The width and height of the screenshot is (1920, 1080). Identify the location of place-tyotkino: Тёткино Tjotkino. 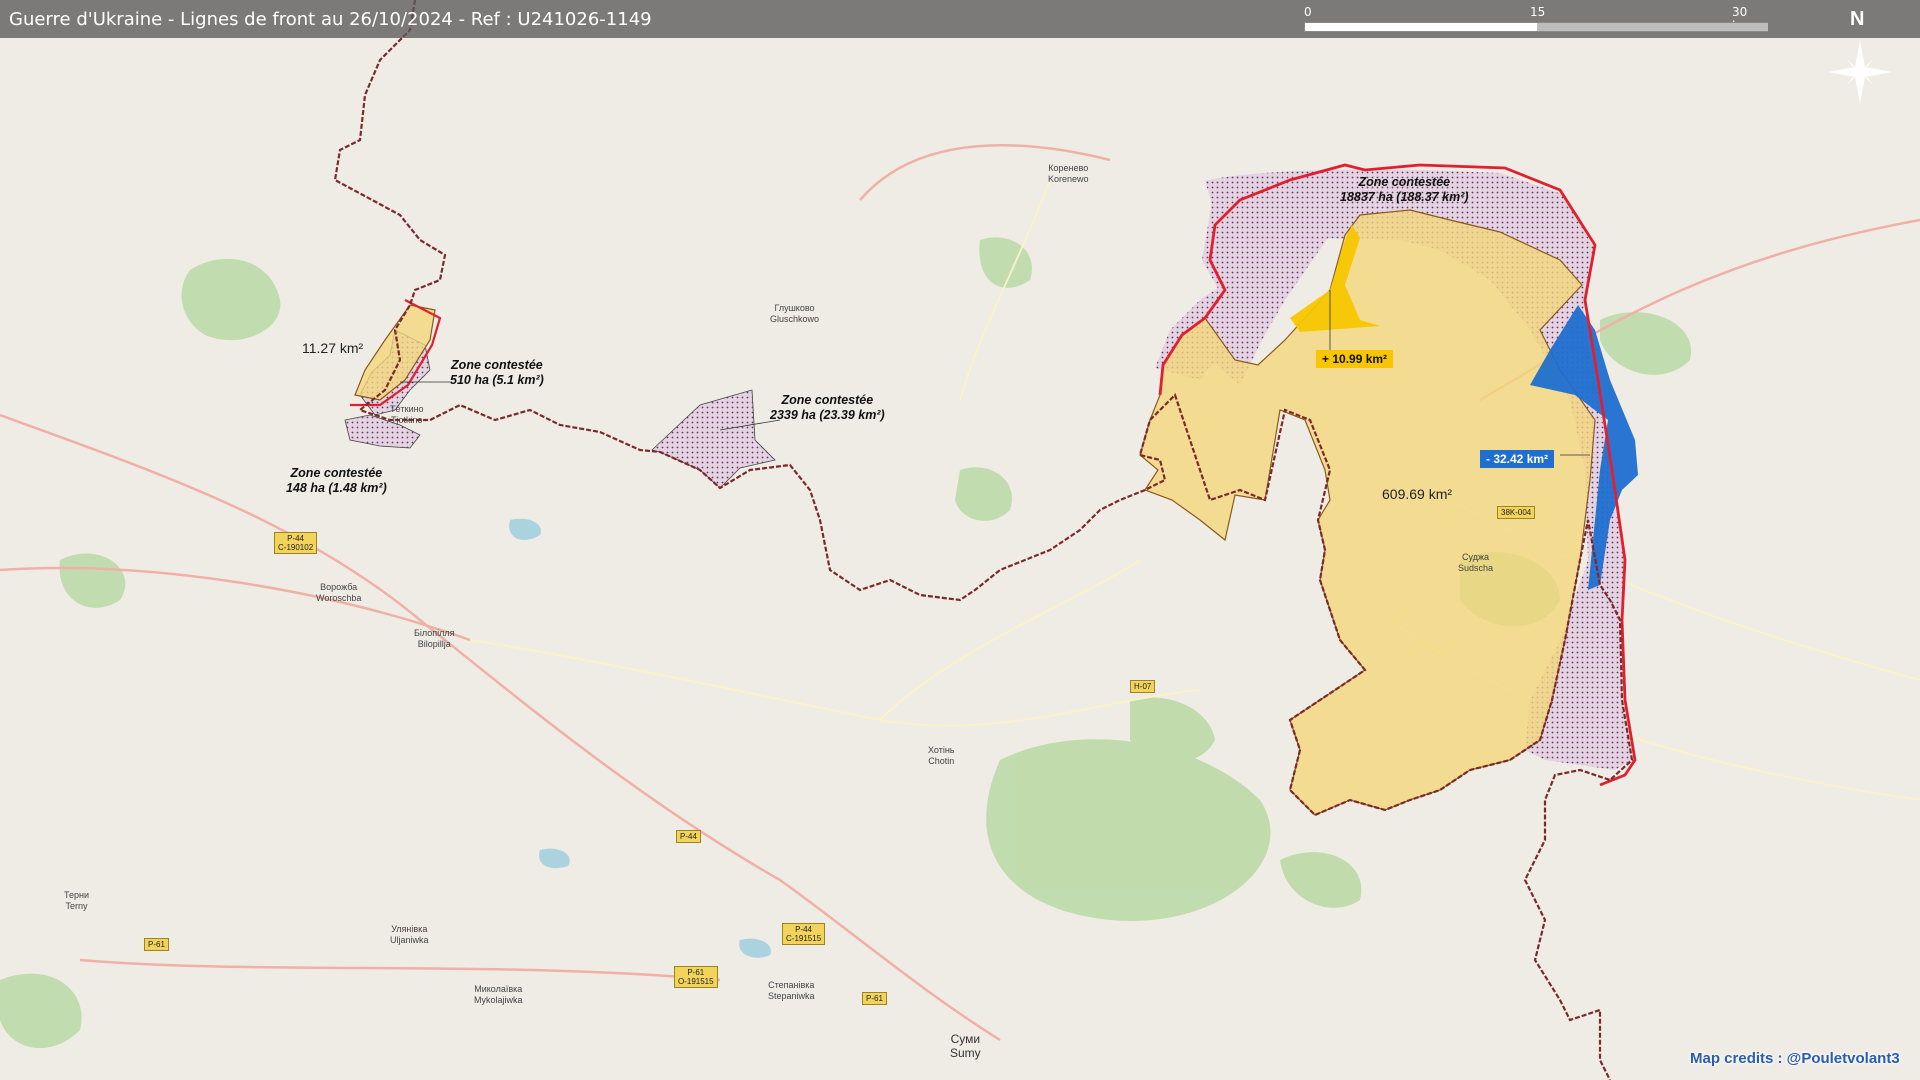
(407, 414).